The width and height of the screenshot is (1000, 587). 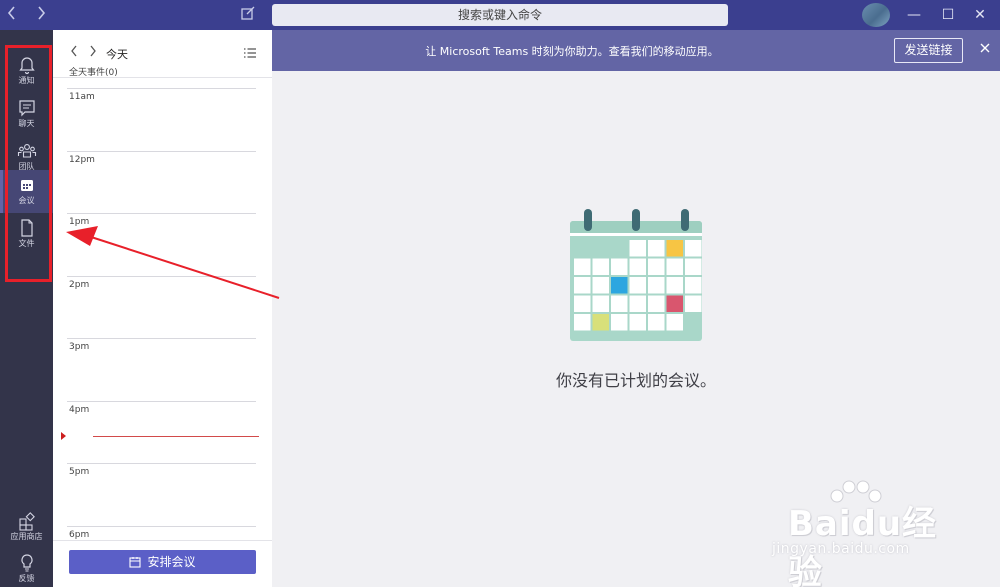 What do you see at coordinates (26, 536) in the screenshot?
I see `rail-item-label: 应用商店` at bounding box center [26, 536].